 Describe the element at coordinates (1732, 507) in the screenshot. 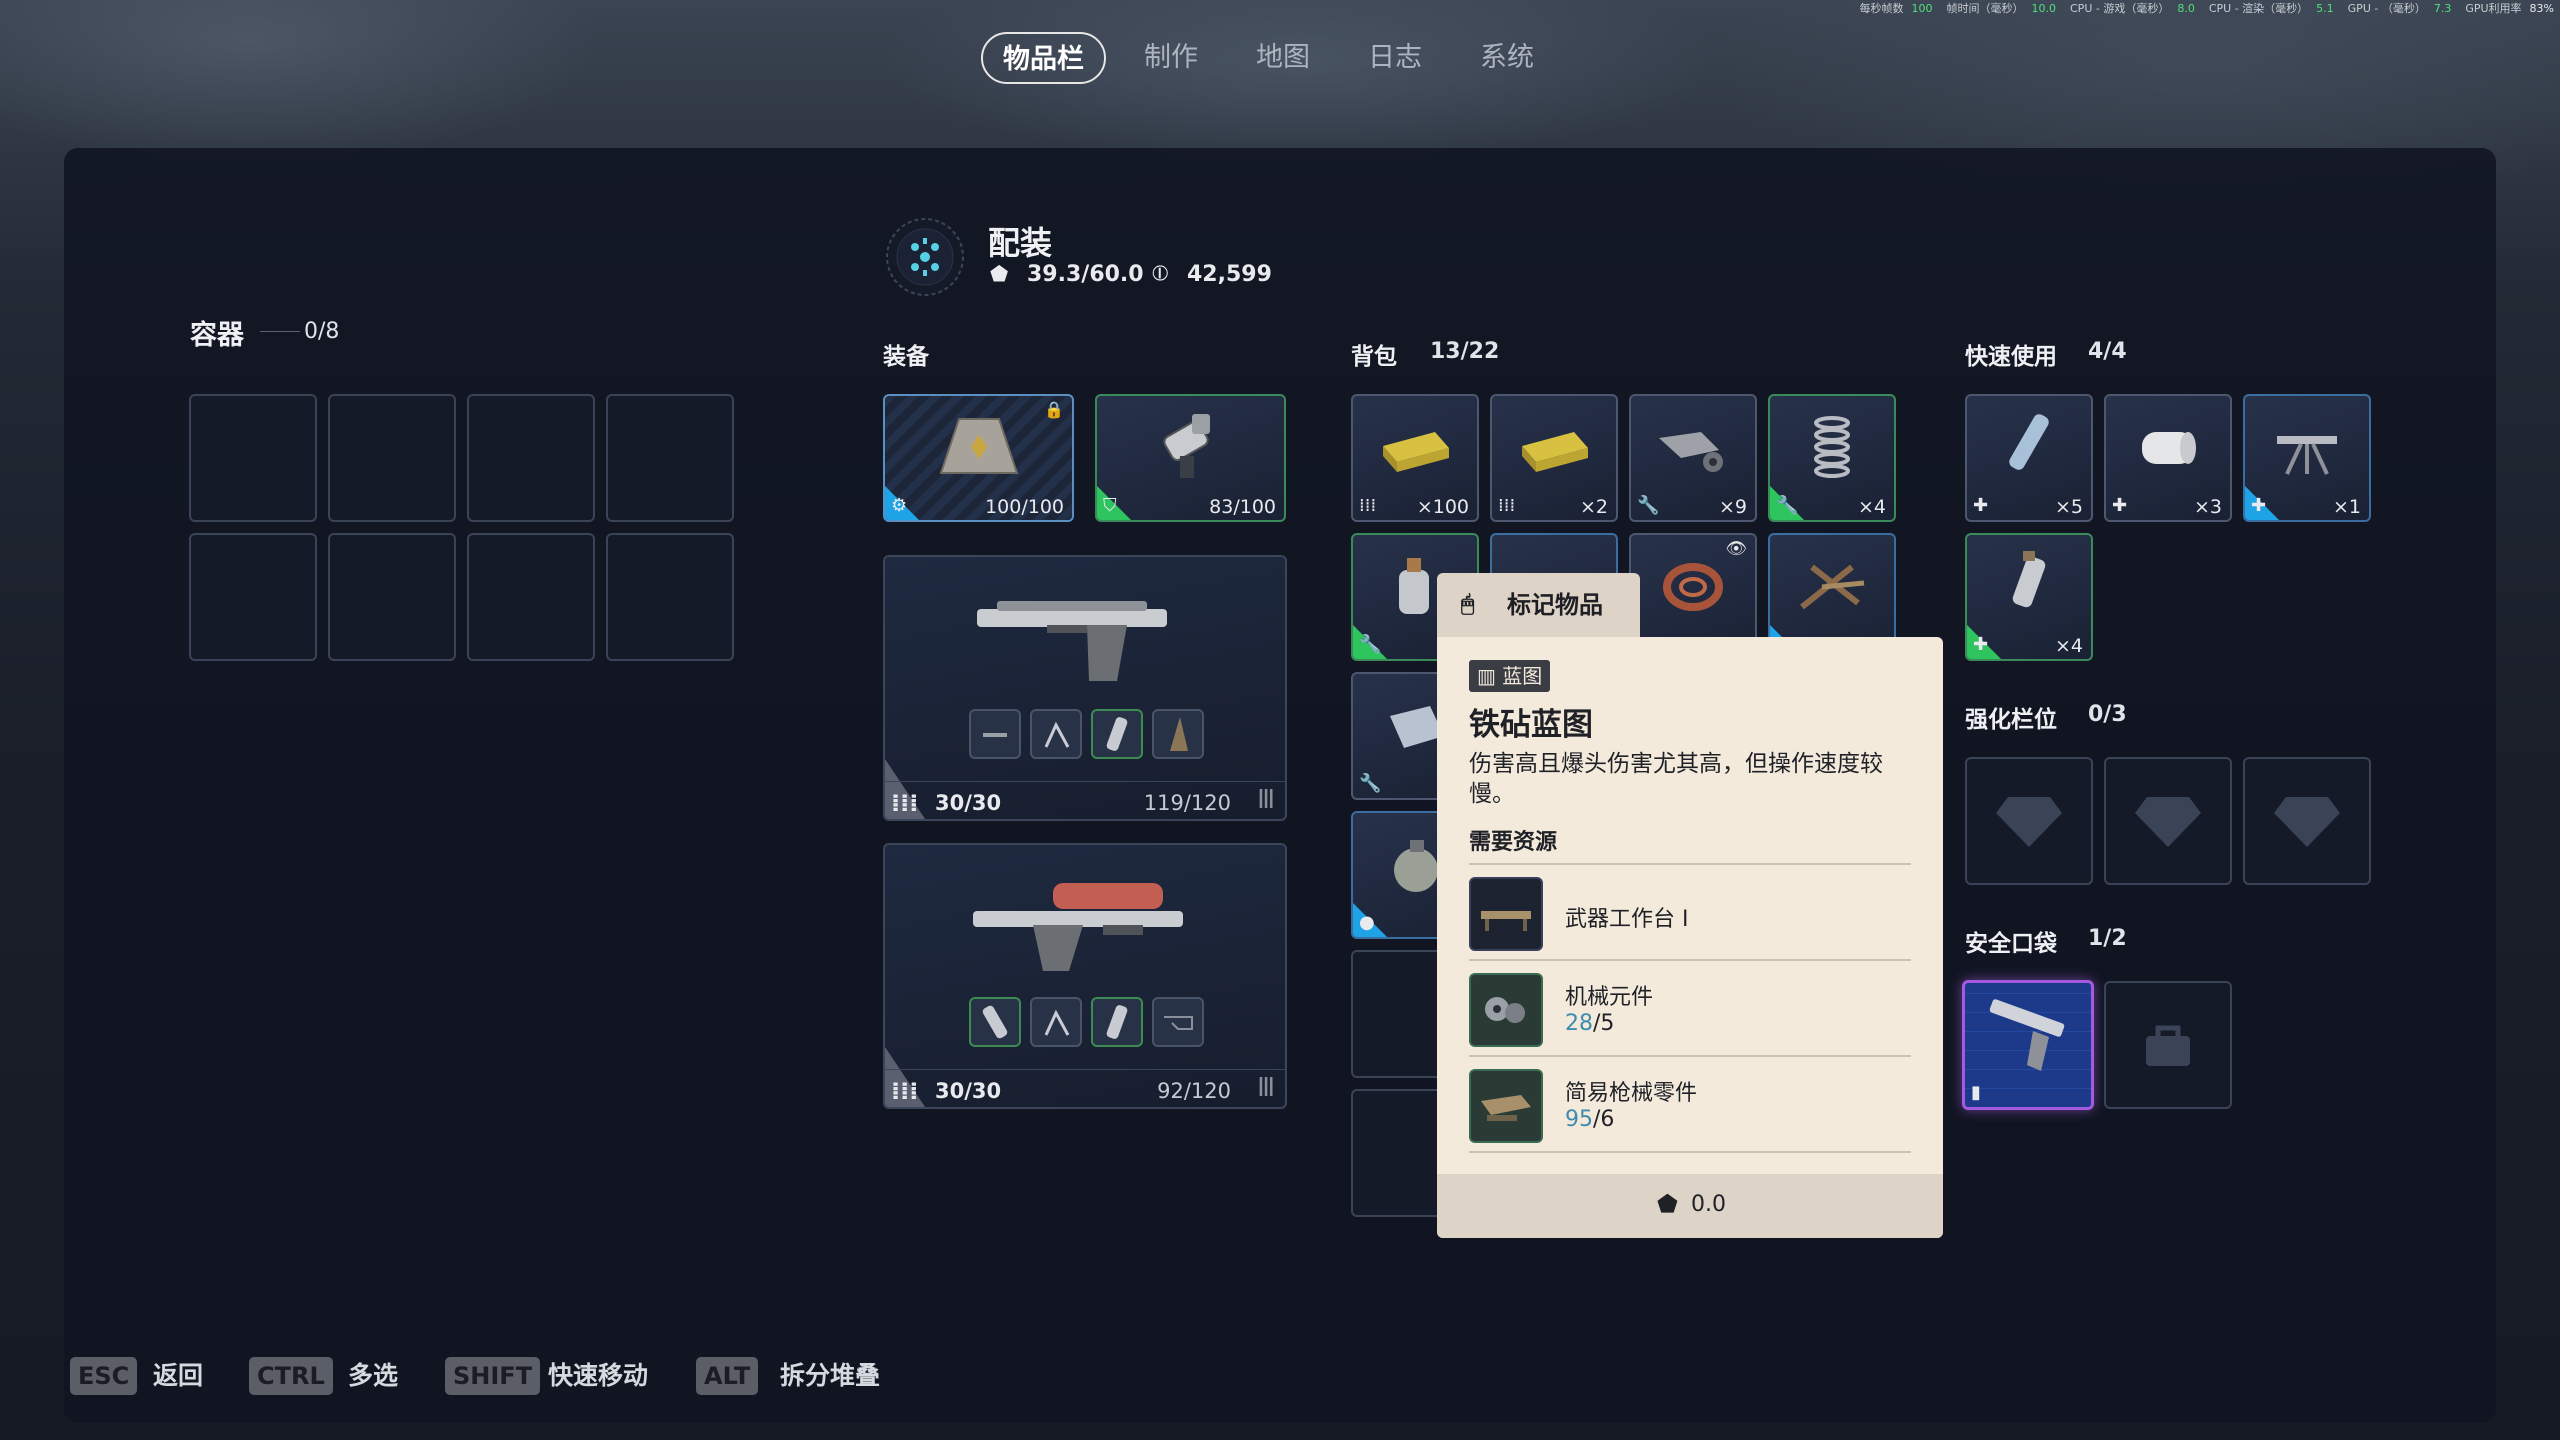

I see `item-quantity: ×9` at that location.